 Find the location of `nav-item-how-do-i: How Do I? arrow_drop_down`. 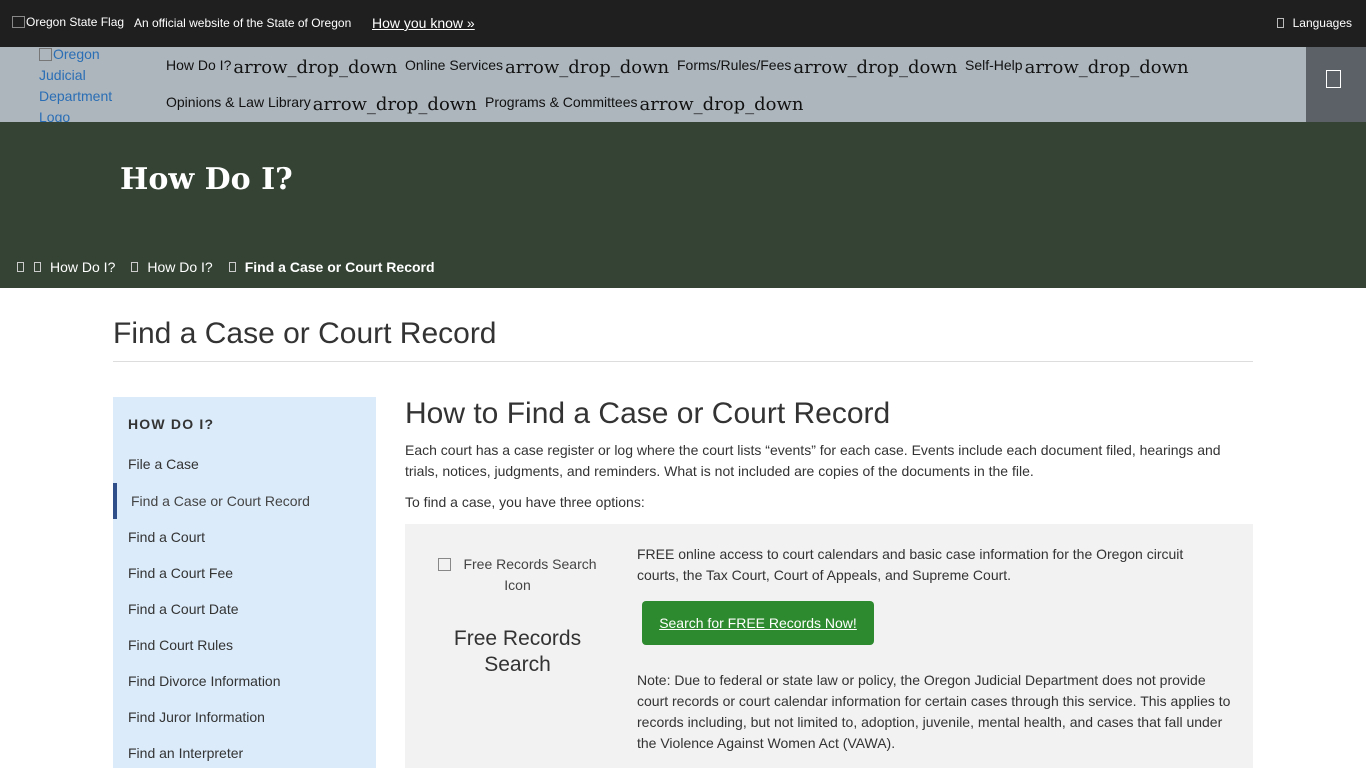

nav-item-how-do-i: How Do I? arrow_drop_down is located at coordinates (281, 67).